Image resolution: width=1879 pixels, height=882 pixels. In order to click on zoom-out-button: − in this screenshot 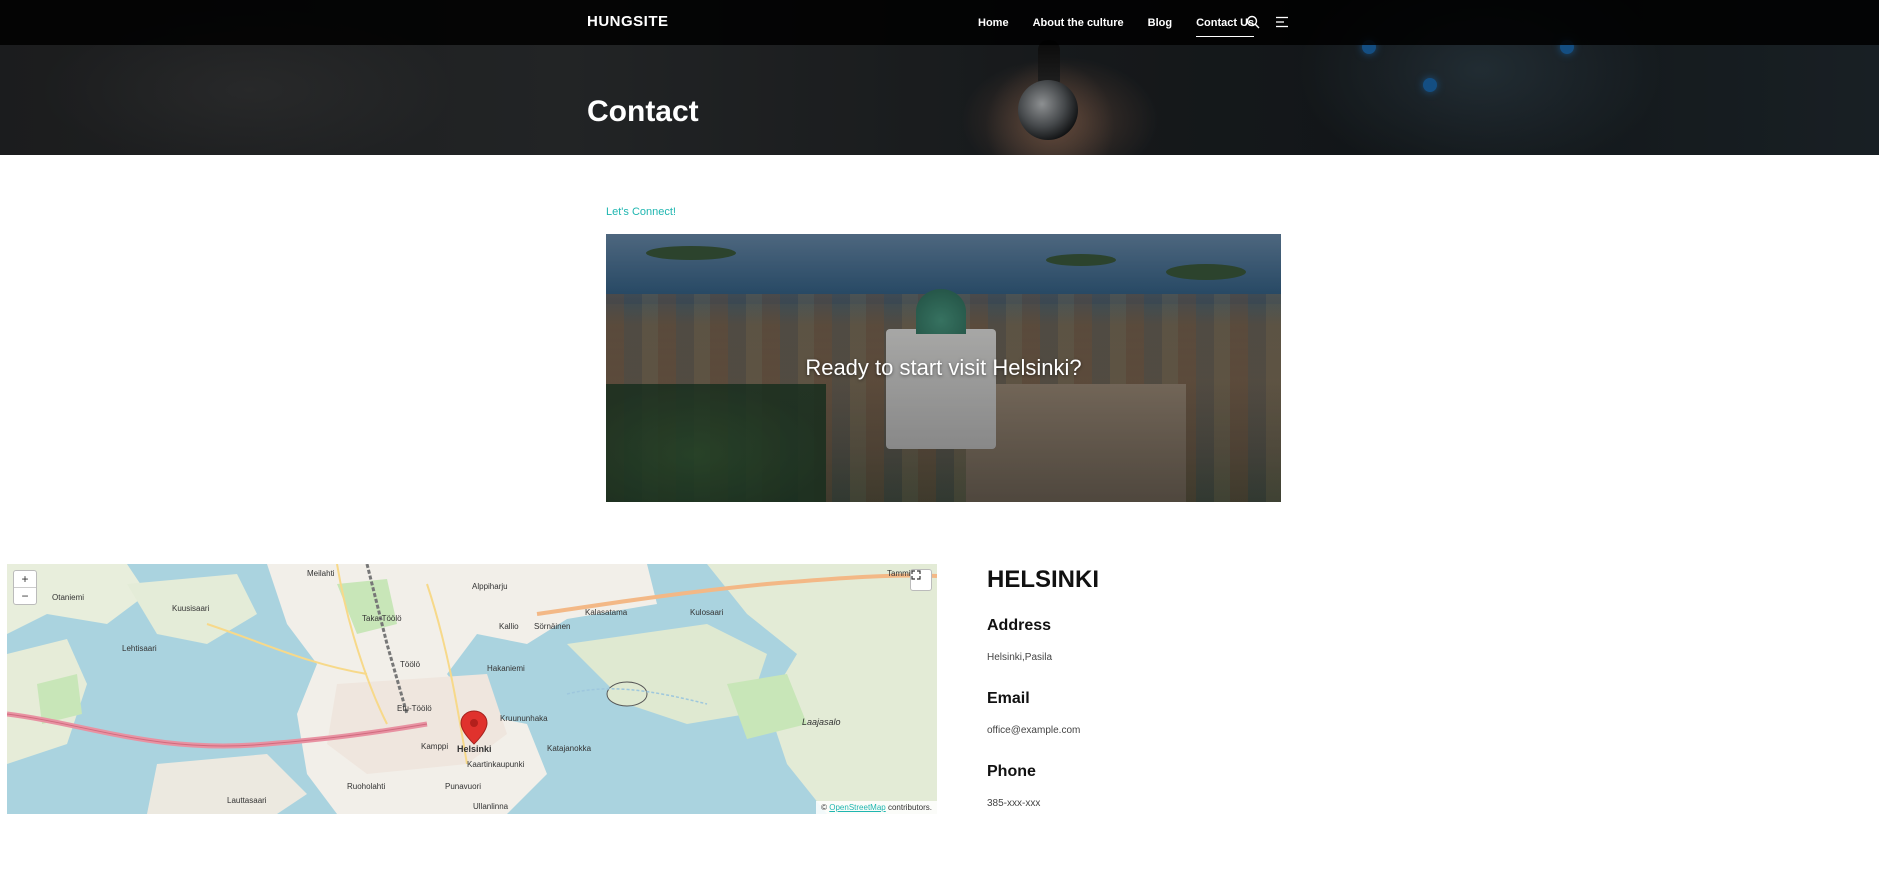, I will do `click(25, 595)`.